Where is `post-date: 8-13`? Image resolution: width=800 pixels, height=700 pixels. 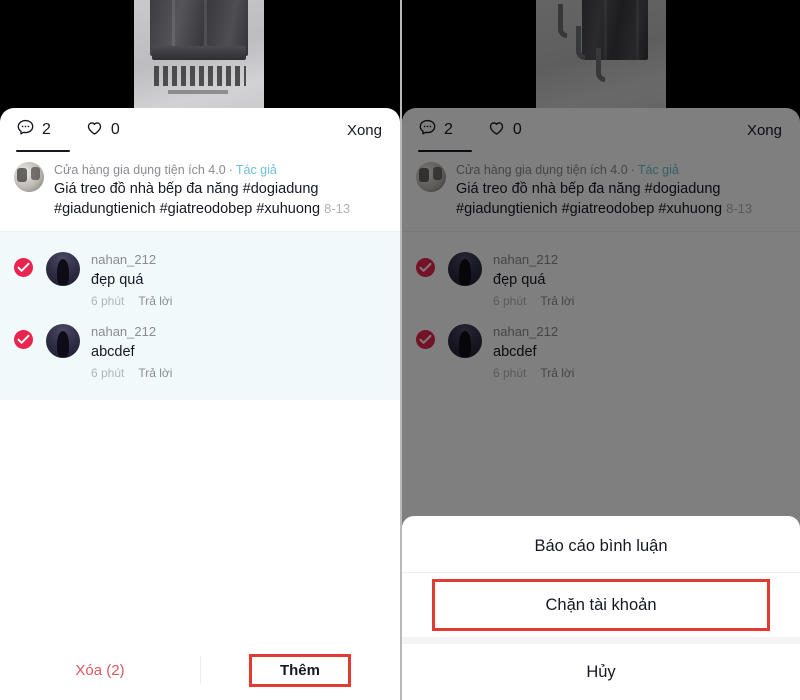
post-date: 8-13 is located at coordinates (337, 208).